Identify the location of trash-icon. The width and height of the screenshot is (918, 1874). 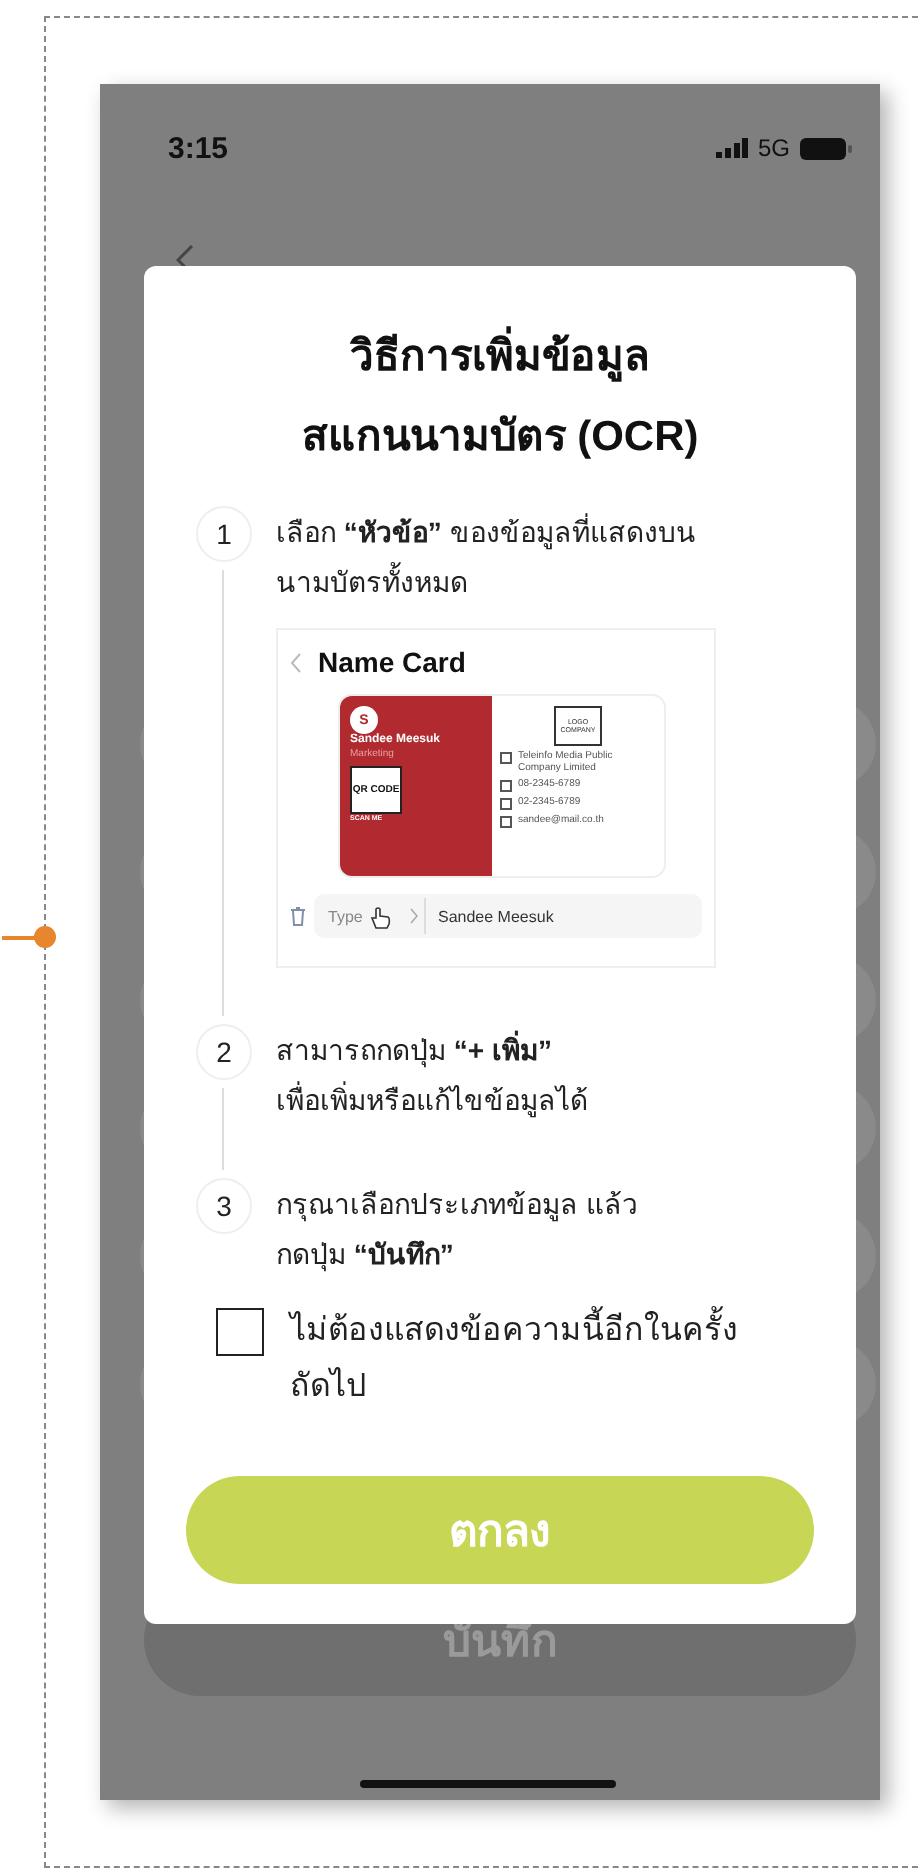
(298, 916).